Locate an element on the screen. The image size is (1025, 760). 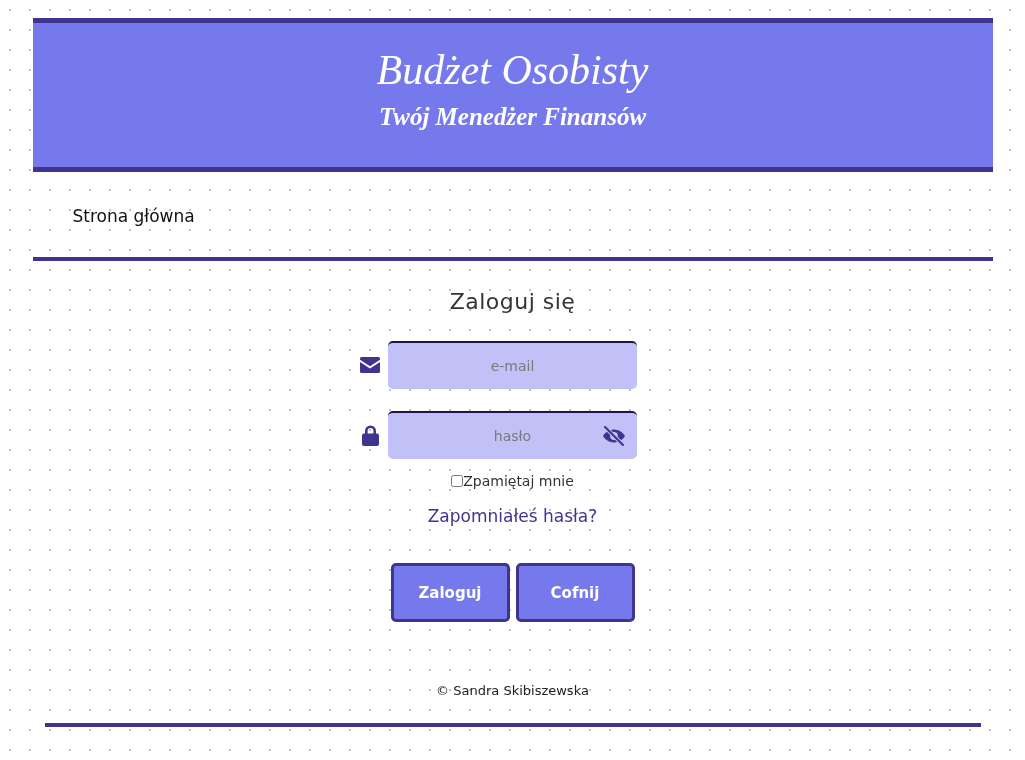
remember-label: Zpamiętaj mnie is located at coordinates (518, 481).